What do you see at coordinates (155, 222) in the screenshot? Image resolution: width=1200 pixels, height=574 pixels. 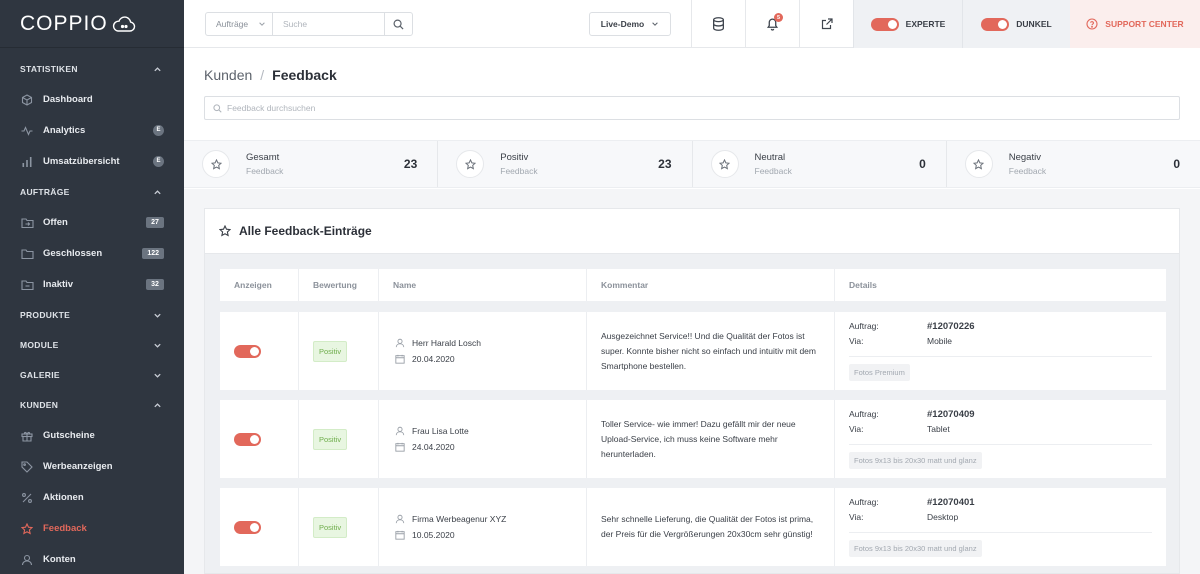 I see `item-badge: 27` at bounding box center [155, 222].